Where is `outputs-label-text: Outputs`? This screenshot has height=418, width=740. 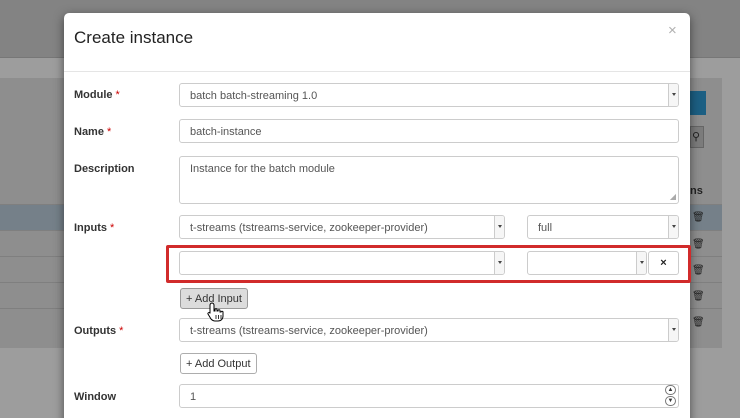
outputs-label-text: Outputs is located at coordinates (95, 331).